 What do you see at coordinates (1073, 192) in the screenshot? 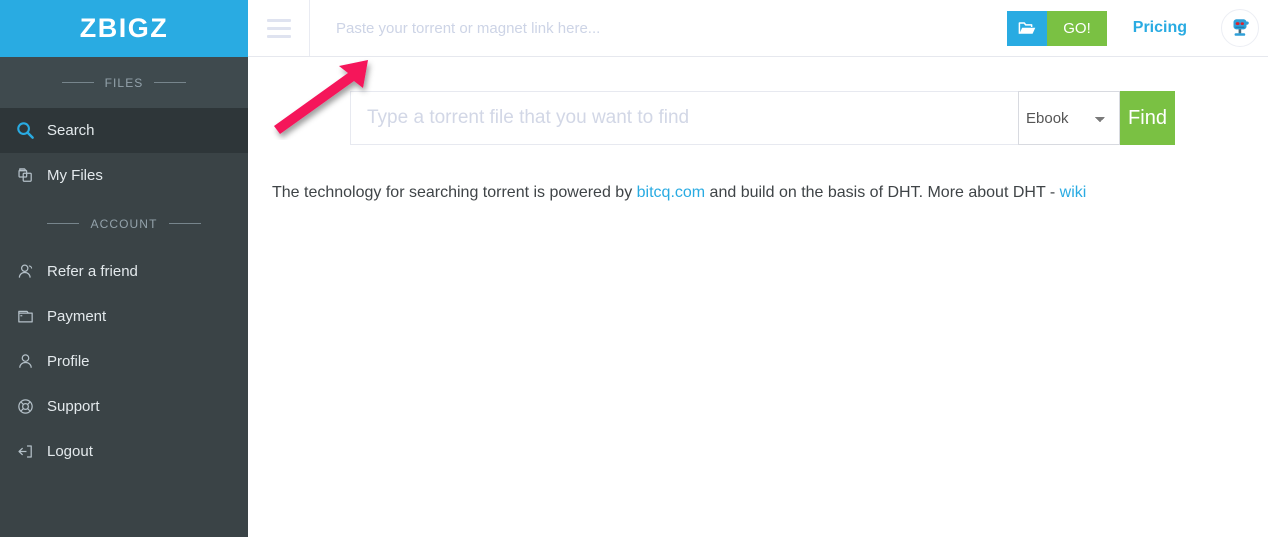
I see `wiki-link: wiki` at bounding box center [1073, 192].